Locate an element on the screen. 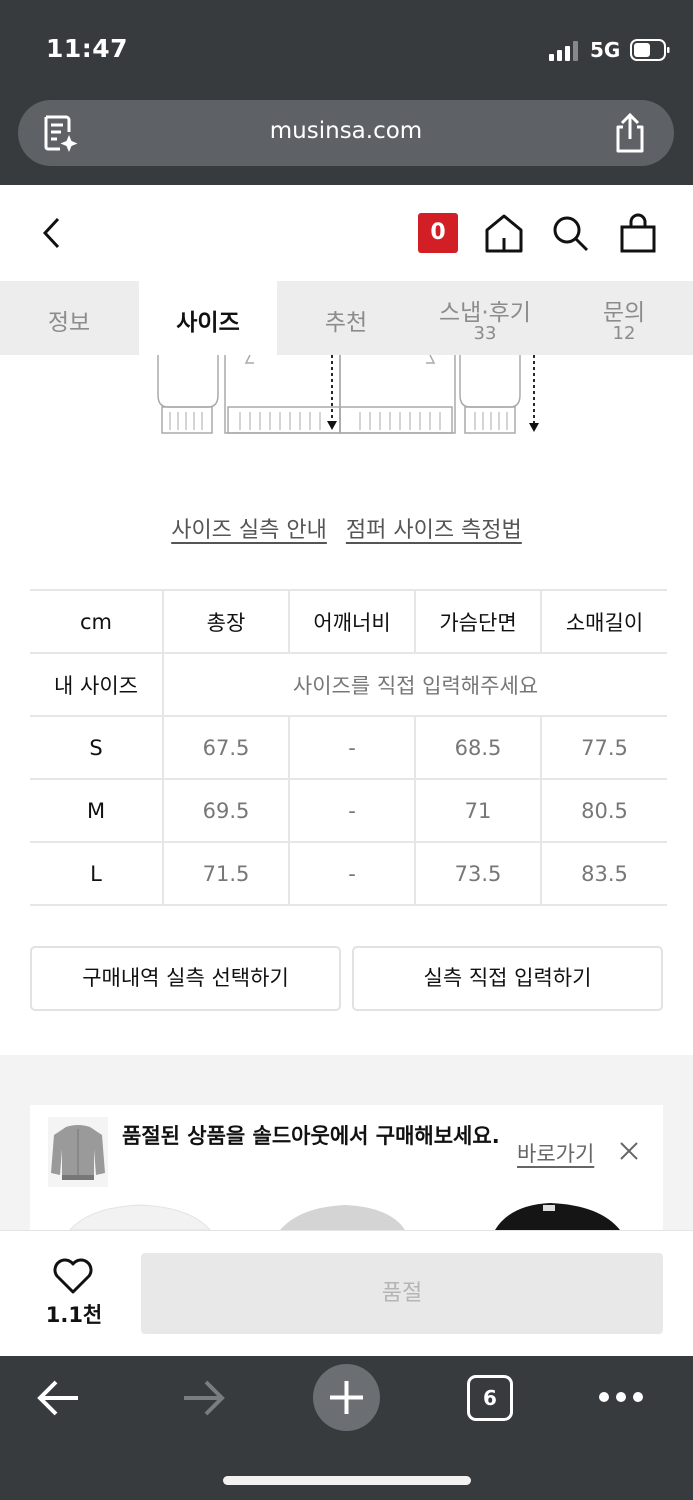  banner-message: 품절된 상품을 솔드아웃에서 구매해보세요. is located at coordinates (311, 1136).